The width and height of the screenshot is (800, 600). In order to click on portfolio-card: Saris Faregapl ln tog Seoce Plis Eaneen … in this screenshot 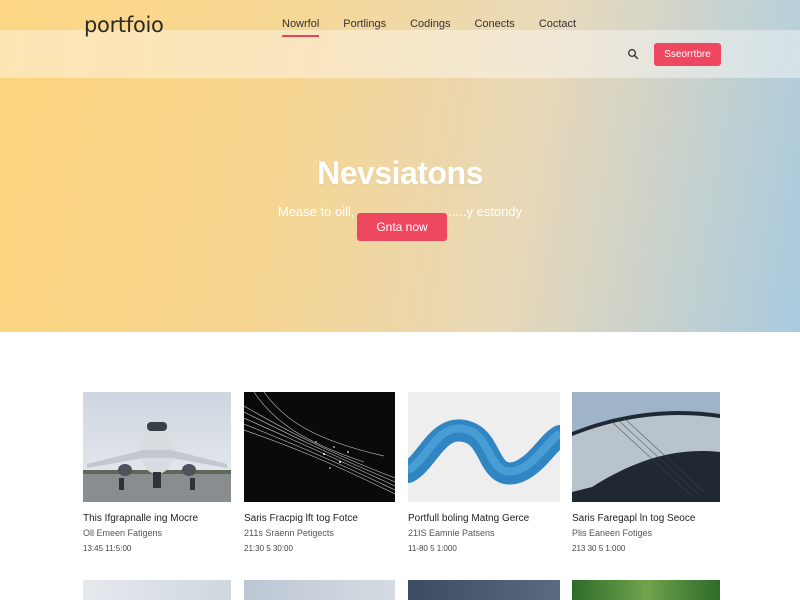, I will do `click(646, 472)`.